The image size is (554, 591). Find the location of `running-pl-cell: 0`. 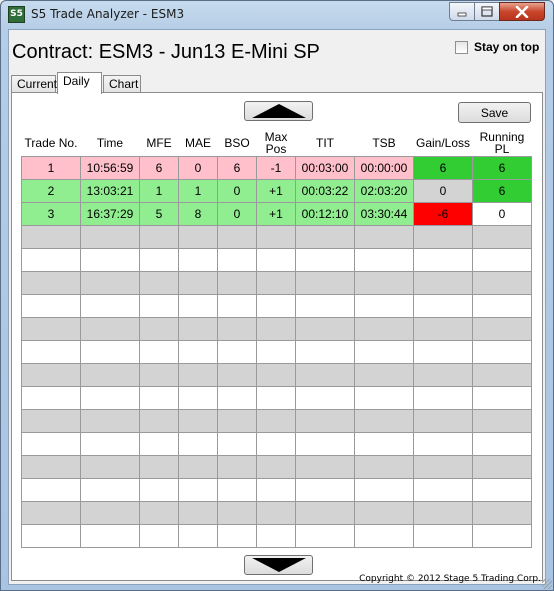

running-pl-cell: 0 is located at coordinates (502, 213).